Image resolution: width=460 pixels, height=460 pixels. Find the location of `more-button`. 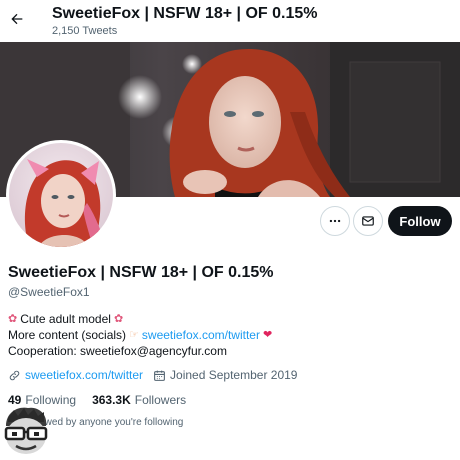

more-button is located at coordinates (335, 221).